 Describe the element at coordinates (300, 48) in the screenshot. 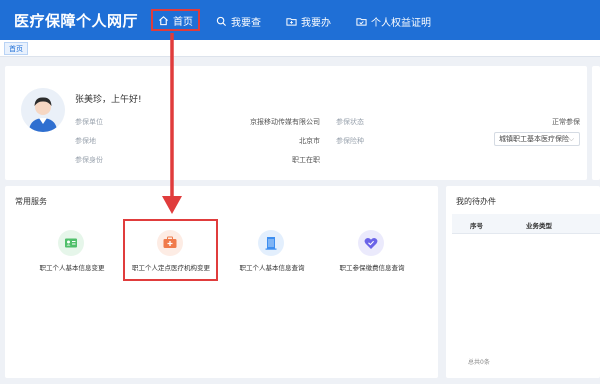

I see `tab-bar: 首页` at that location.